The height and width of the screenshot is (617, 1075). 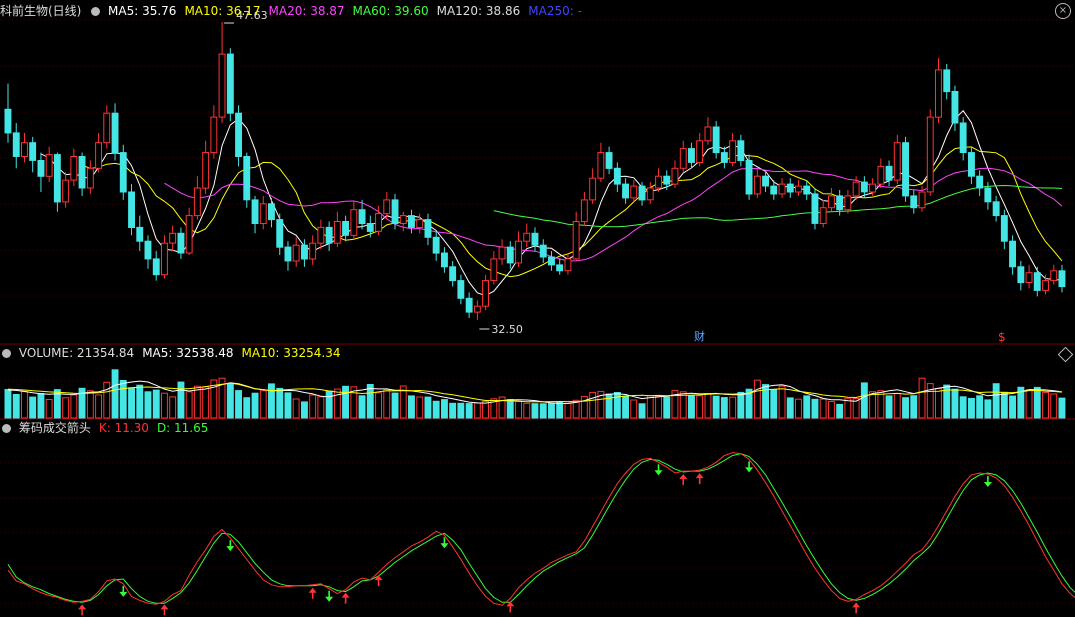 What do you see at coordinates (123, 428) in the screenshot?
I see `indicator-label-1: K: 11.30` at bounding box center [123, 428].